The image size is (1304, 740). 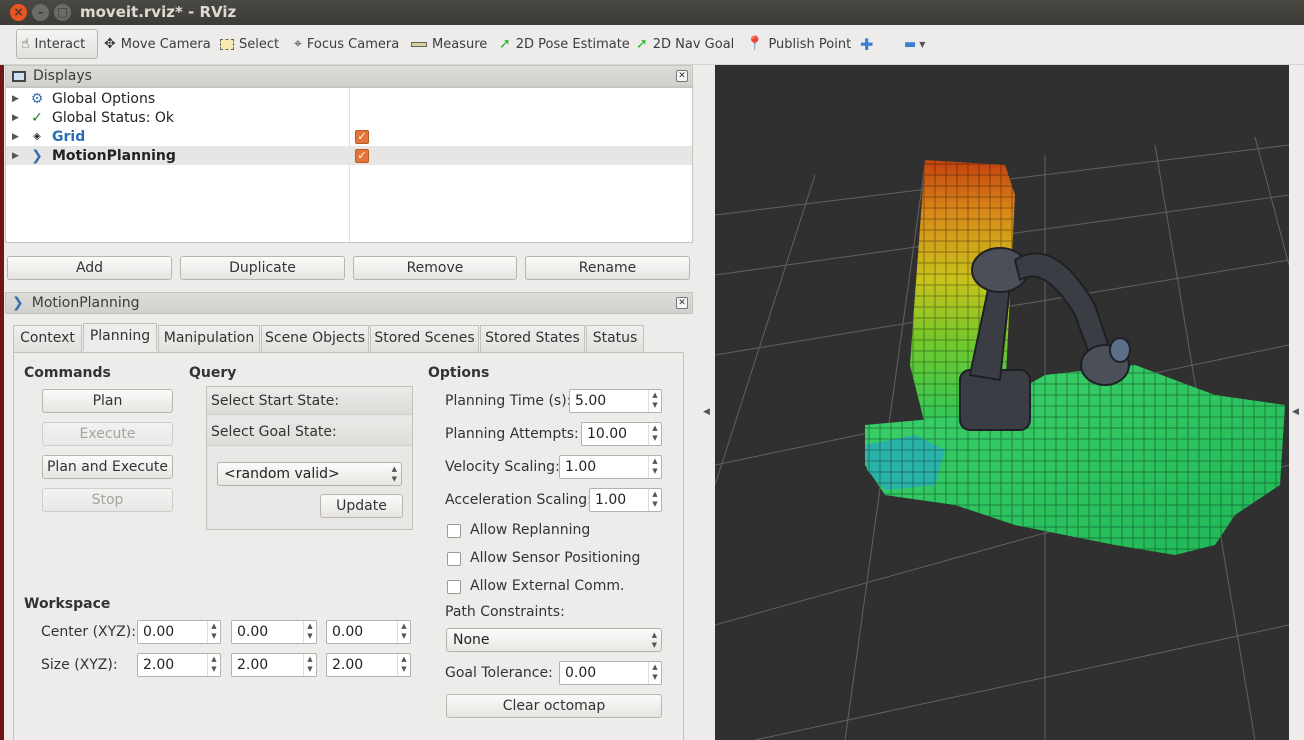 I want to click on planning-time-input: 5.00 ▲ ▼, so click(x=615, y=401).